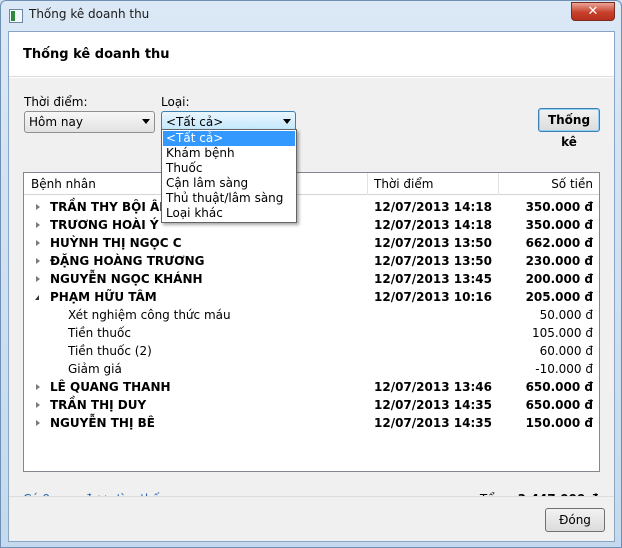  What do you see at coordinates (56, 102) in the screenshot?
I see `time-label: Thời điểm:` at bounding box center [56, 102].